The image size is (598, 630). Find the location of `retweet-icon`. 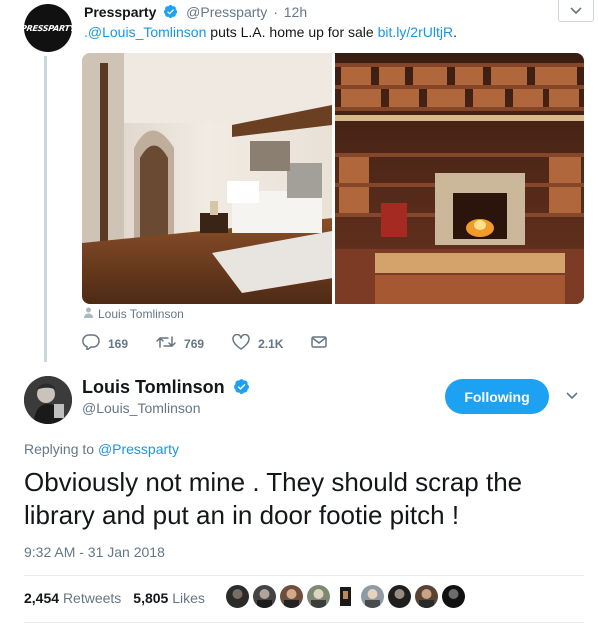

retweet-icon is located at coordinates (166, 343).